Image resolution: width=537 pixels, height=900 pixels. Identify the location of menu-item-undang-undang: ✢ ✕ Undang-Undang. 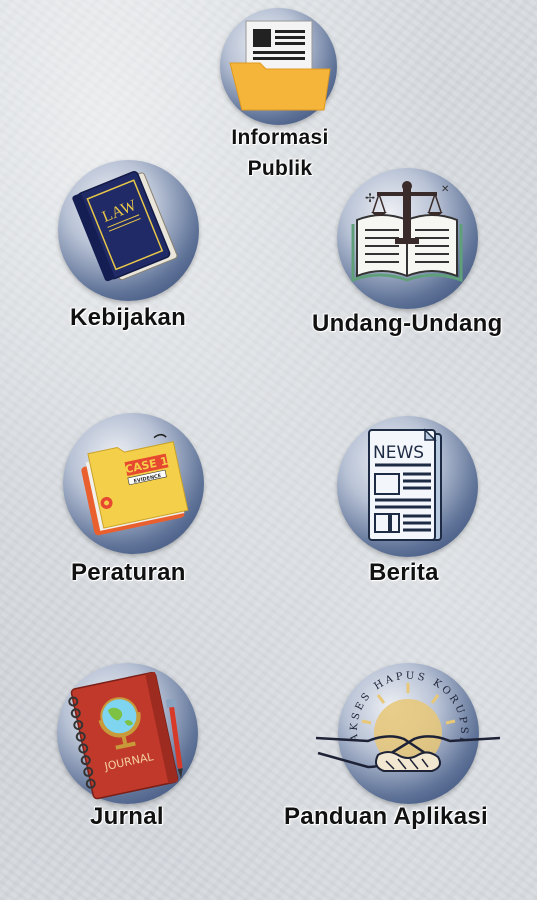
(419, 258).